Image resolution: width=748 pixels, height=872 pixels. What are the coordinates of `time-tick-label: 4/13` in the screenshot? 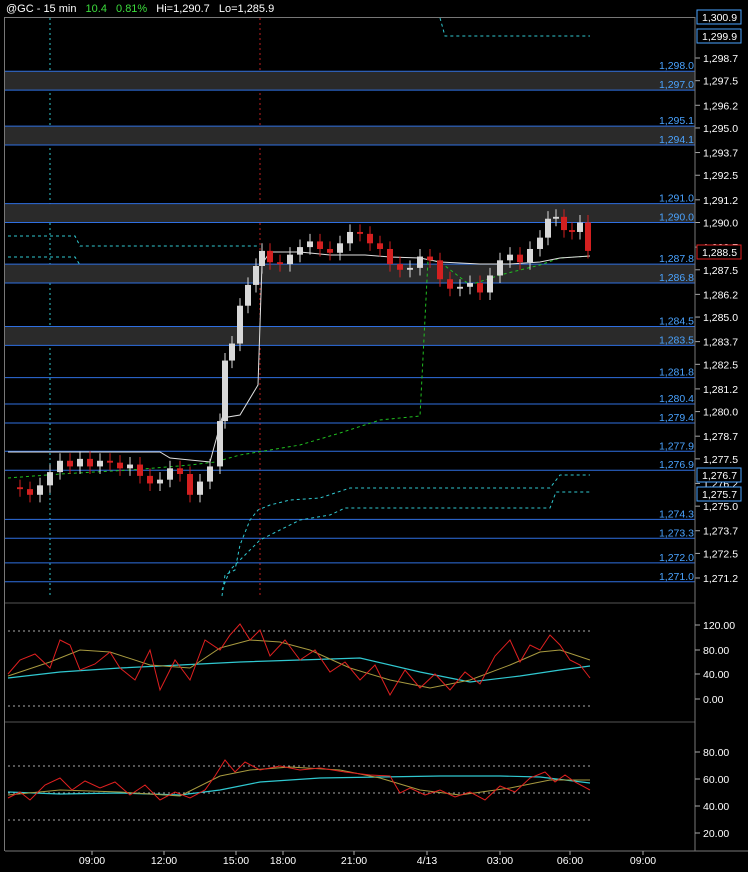 It's located at (427, 861).